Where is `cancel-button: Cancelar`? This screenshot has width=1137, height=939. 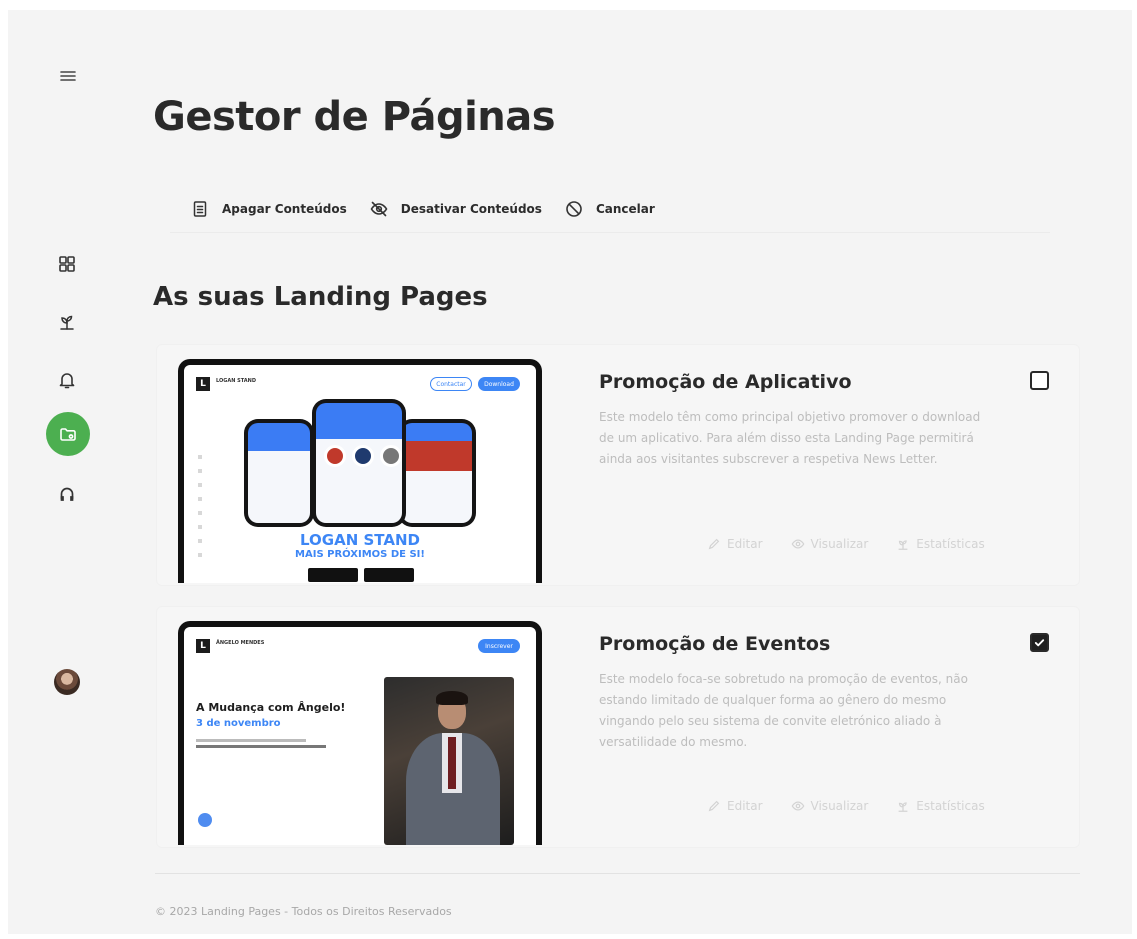 cancel-button: Cancelar is located at coordinates (609, 209).